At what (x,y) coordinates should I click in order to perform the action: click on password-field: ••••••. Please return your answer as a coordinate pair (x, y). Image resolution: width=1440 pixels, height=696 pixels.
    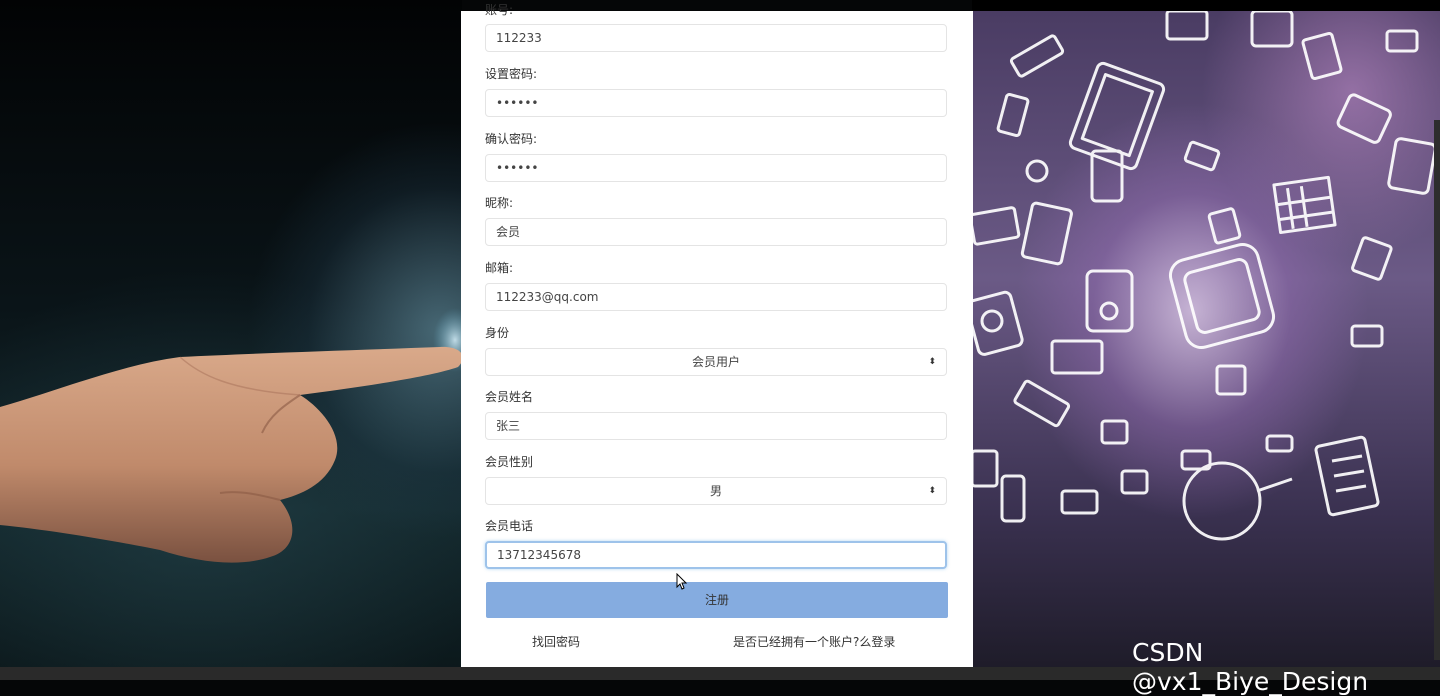
    Looking at the image, I should click on (716, 103).